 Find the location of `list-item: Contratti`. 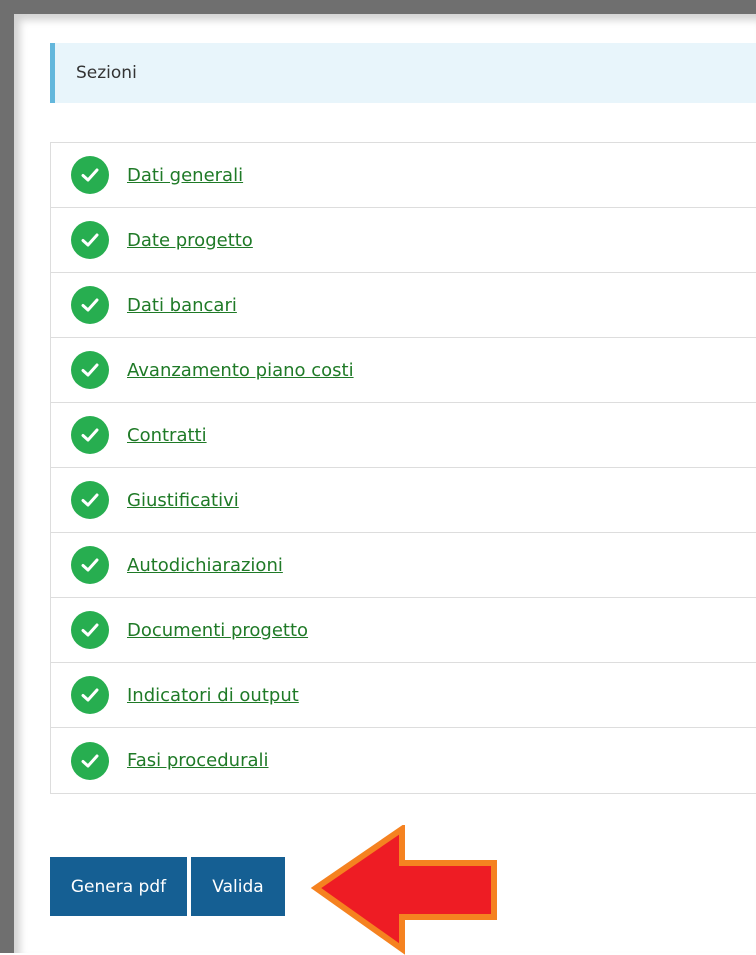

list-item: Contratti is located at coordinates (403, 435).